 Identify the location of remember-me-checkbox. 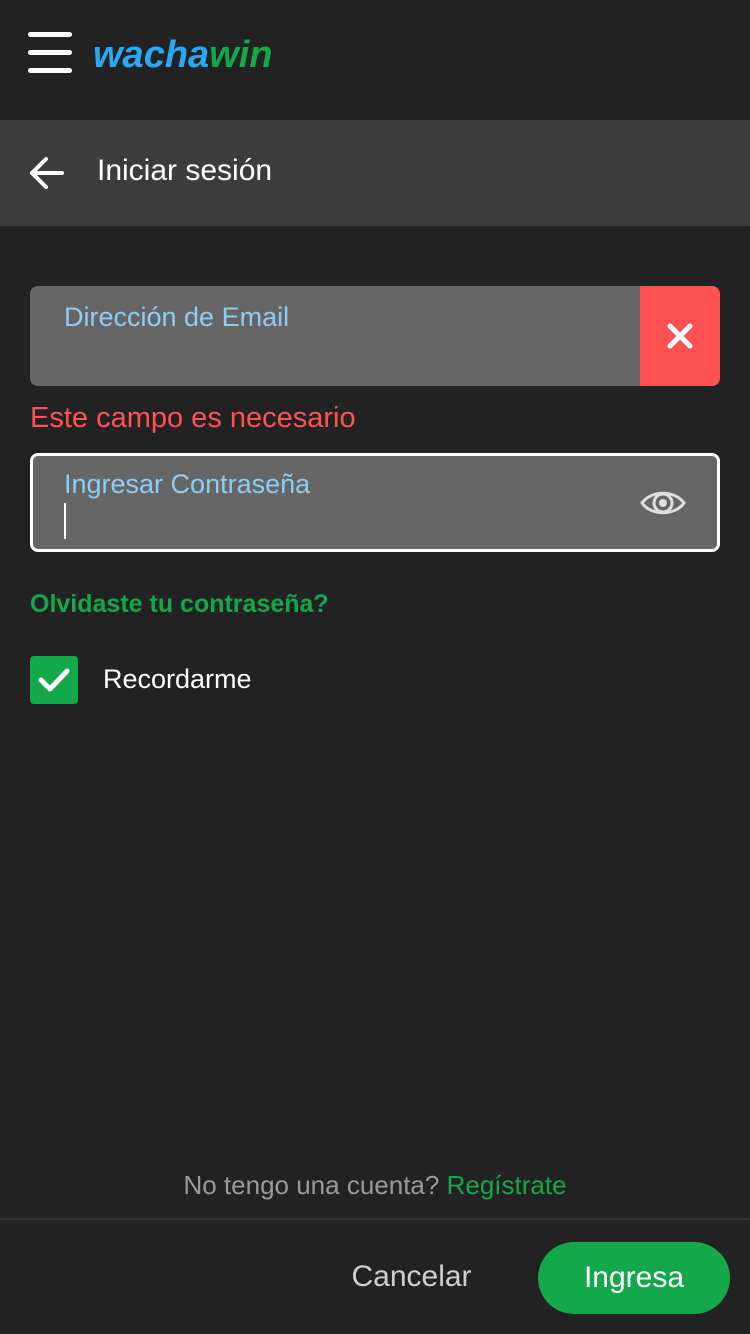
(54, 680).